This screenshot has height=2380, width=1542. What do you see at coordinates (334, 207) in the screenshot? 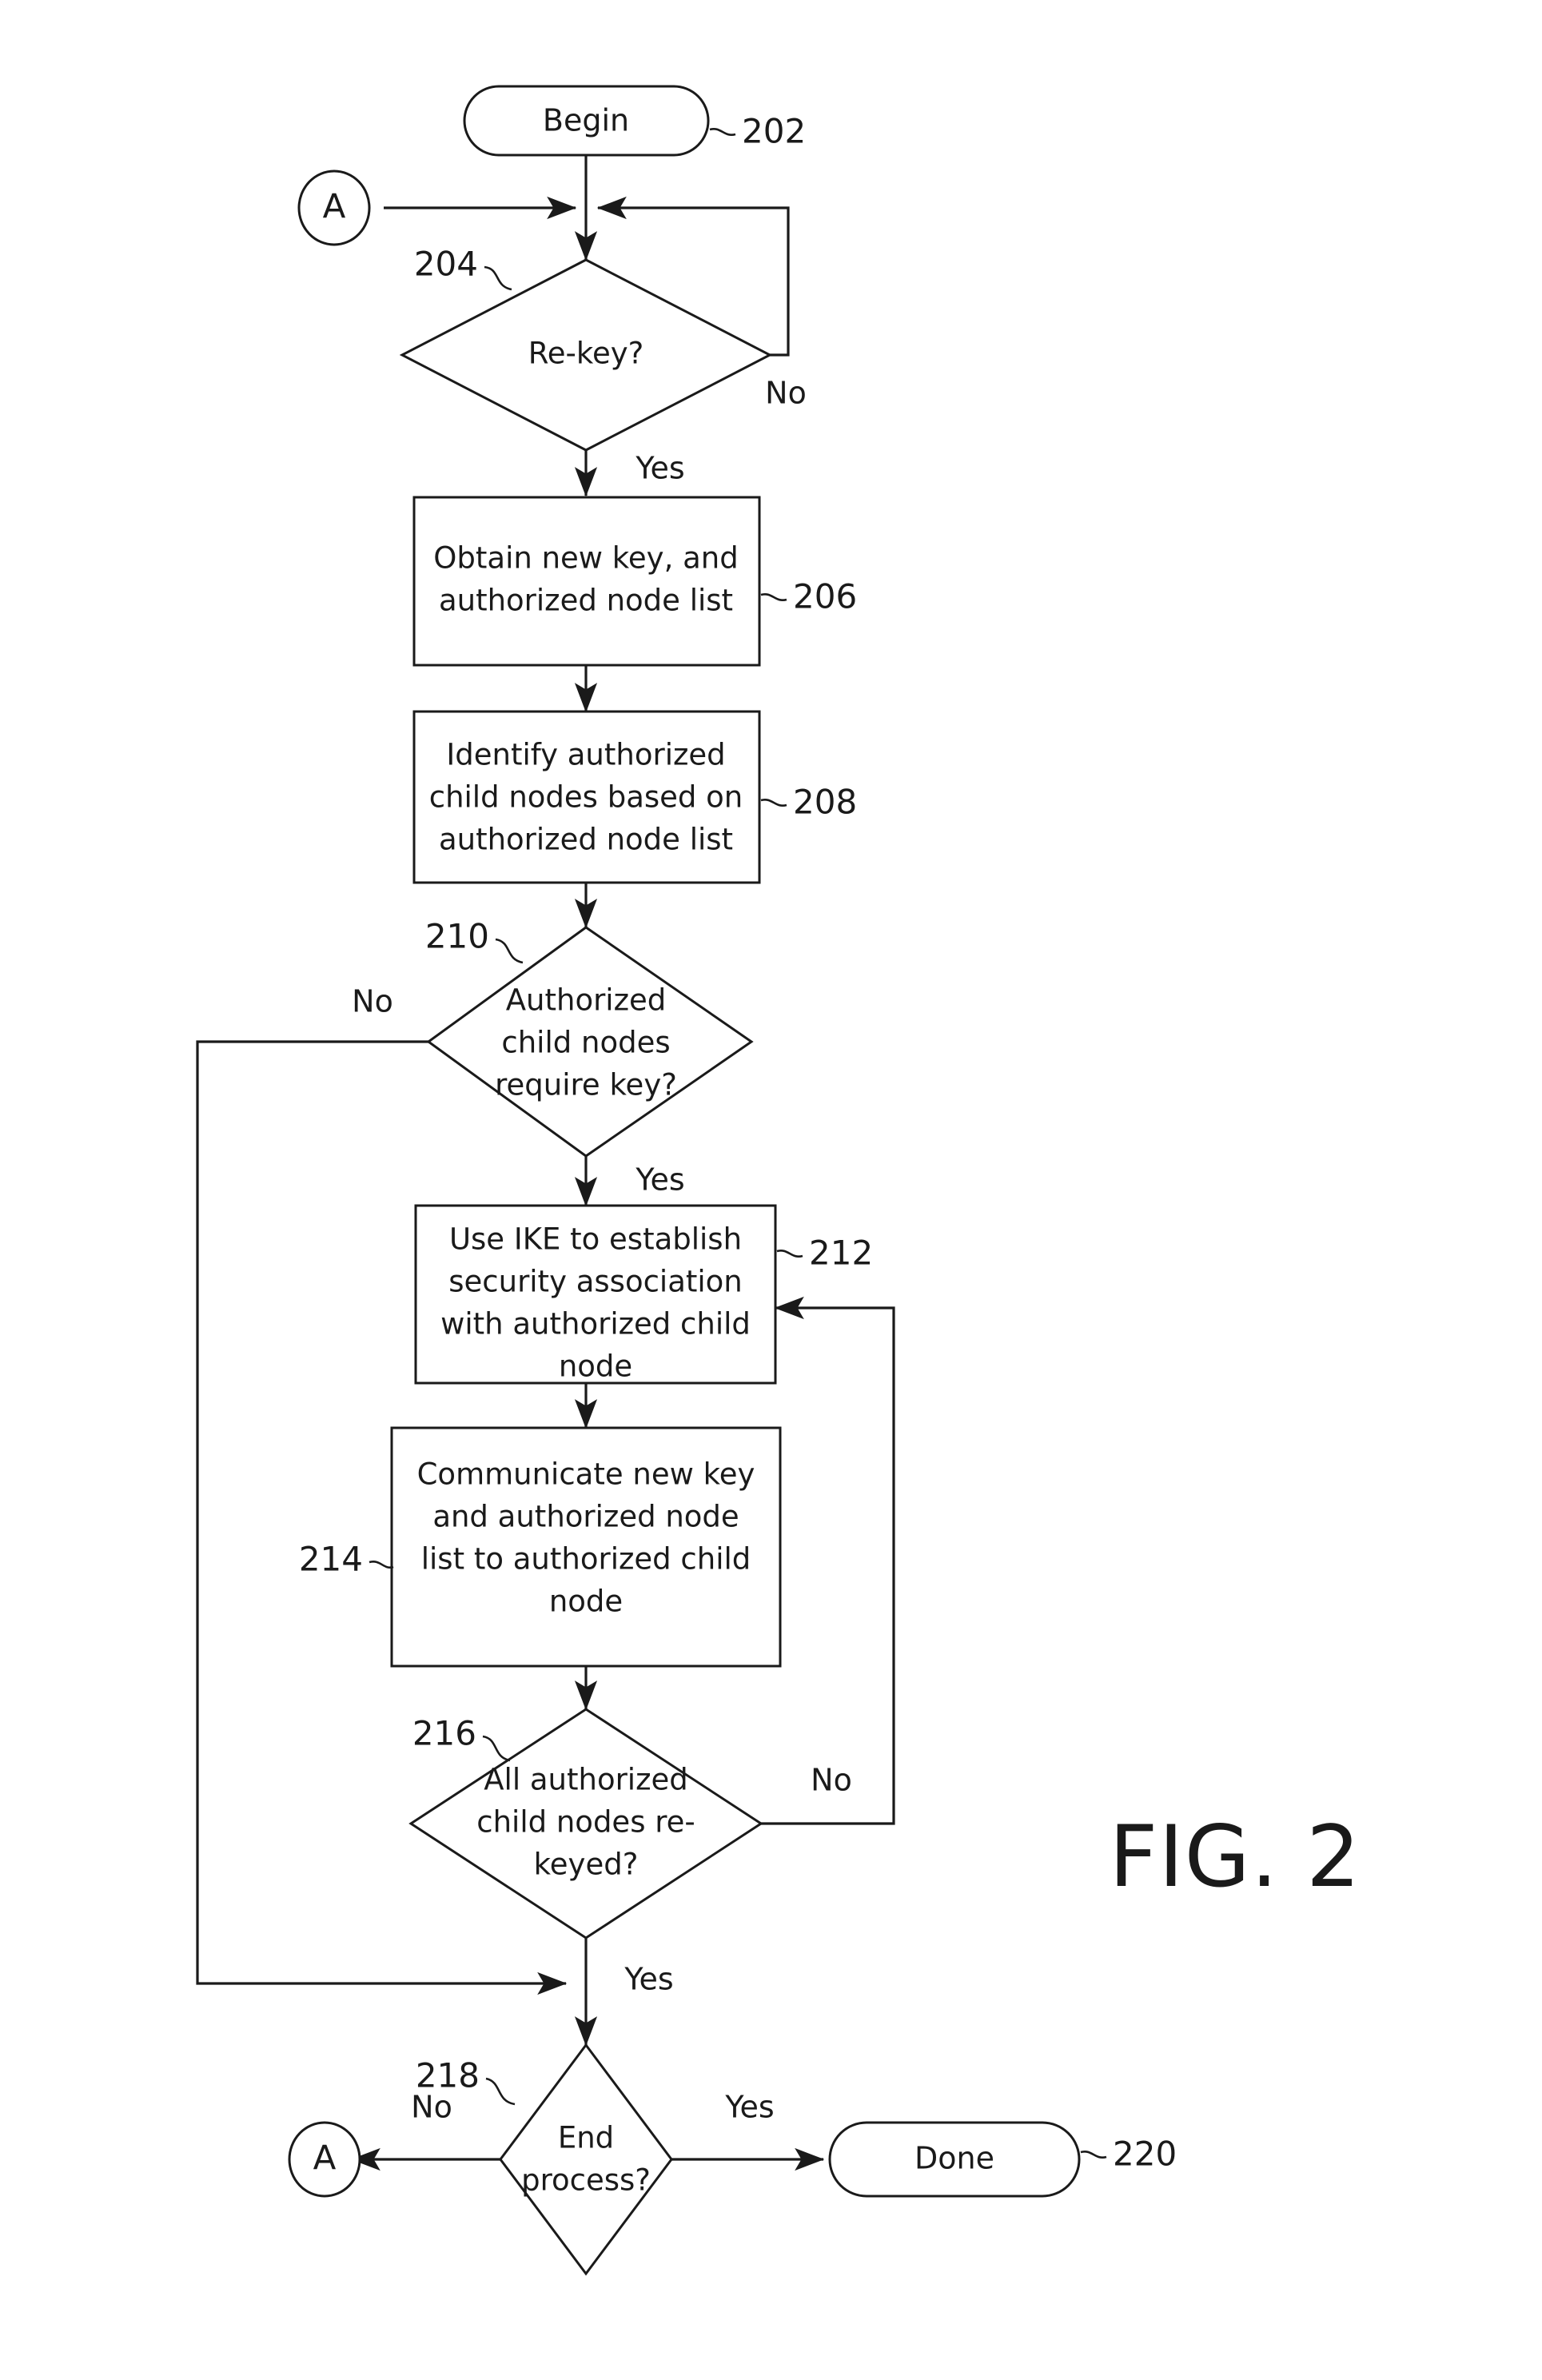
I see `offpage-connector-a-top-label: A` at bounding box center [334, 207].